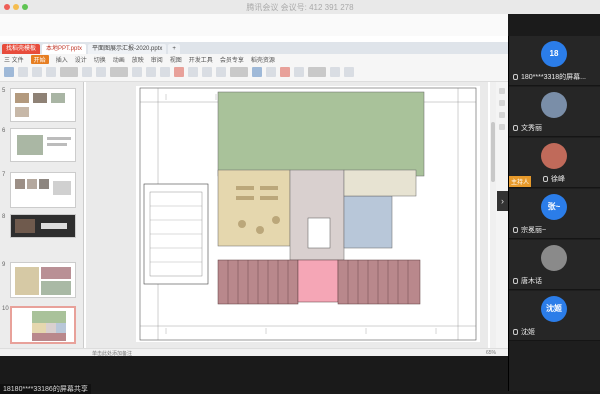 The image size is (600, 394). I want to click on replace-icon, so click(349, 72).